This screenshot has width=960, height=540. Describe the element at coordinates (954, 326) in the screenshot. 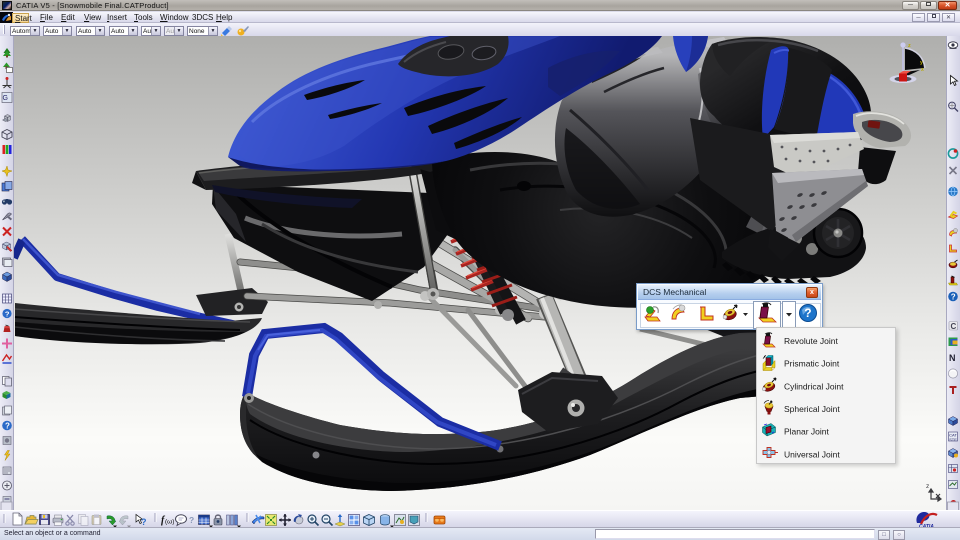

I see `svg-text: C` at that location.